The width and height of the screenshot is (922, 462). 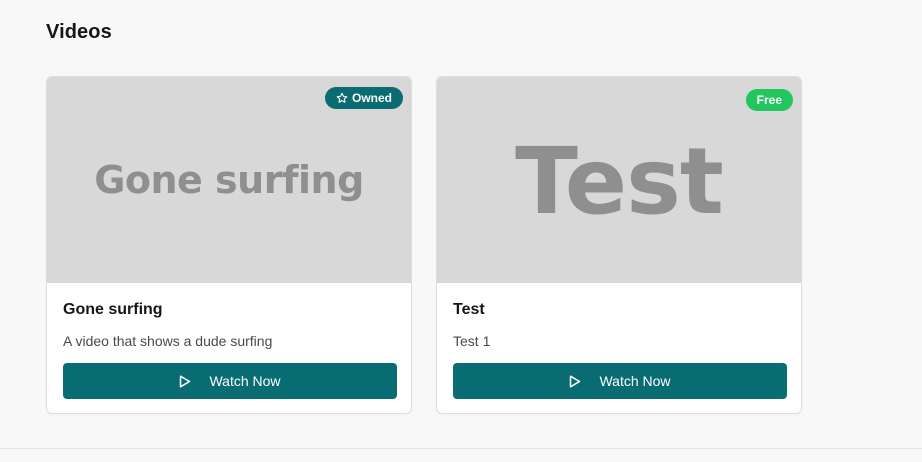 What do you see at coordinates (472, 341) in the screenshot?
I see `video-description: Test 1` at bounding box center [472, 341].